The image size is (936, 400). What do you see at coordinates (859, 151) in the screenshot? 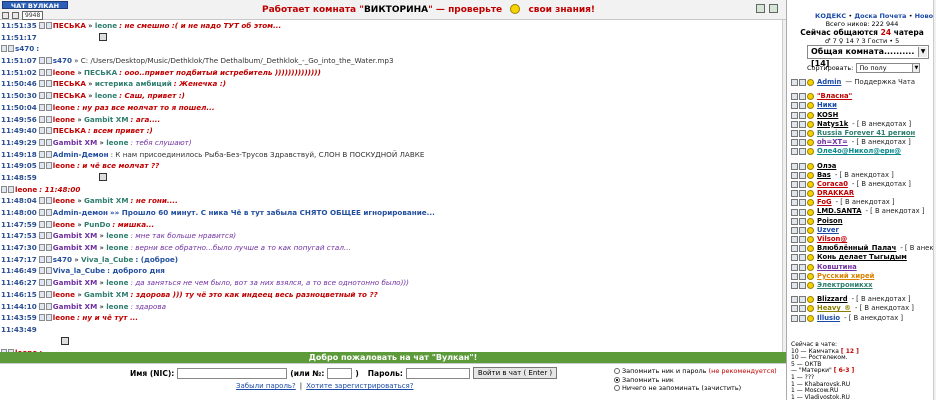
I see `user-name: Оле4о@Никол@ерн@` at bounding box center [859, 151].